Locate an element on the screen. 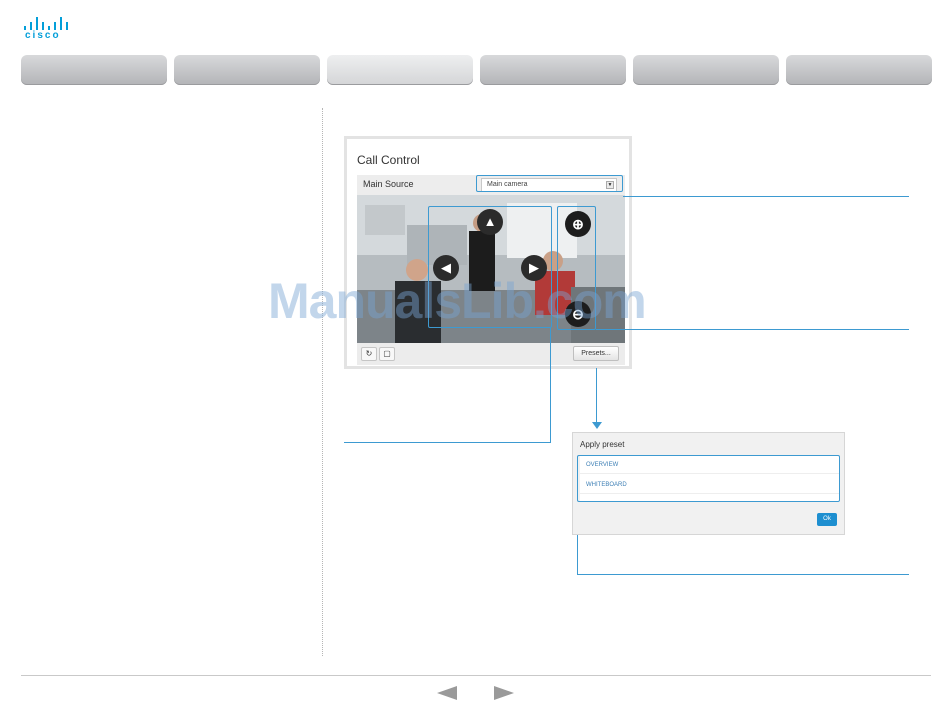 The image size is (950, 711). source-select-highlight is located at coordinates (549, 183).